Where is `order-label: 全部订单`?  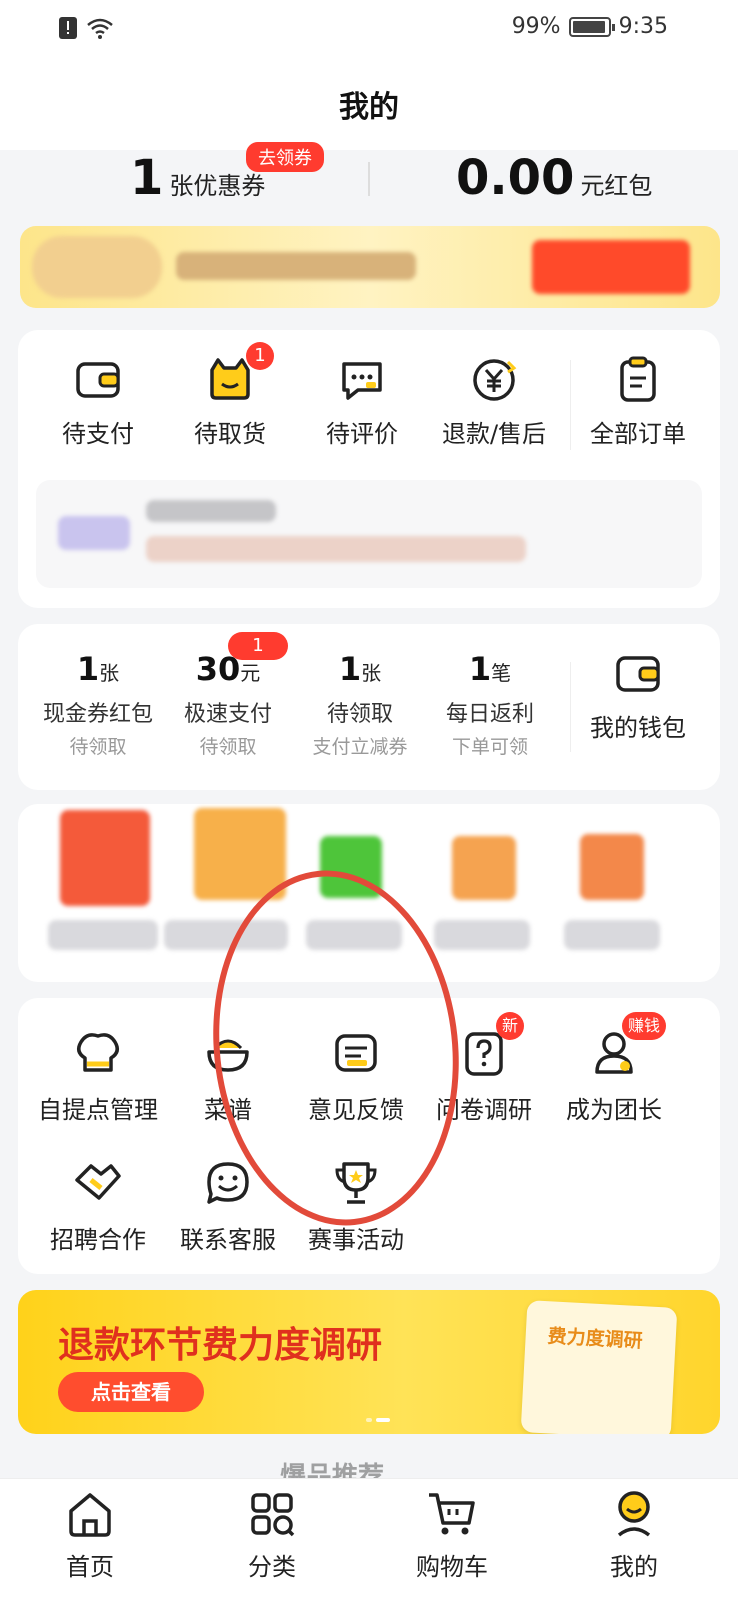 order-label: 全部订单 is located at coordinates (638, 434).